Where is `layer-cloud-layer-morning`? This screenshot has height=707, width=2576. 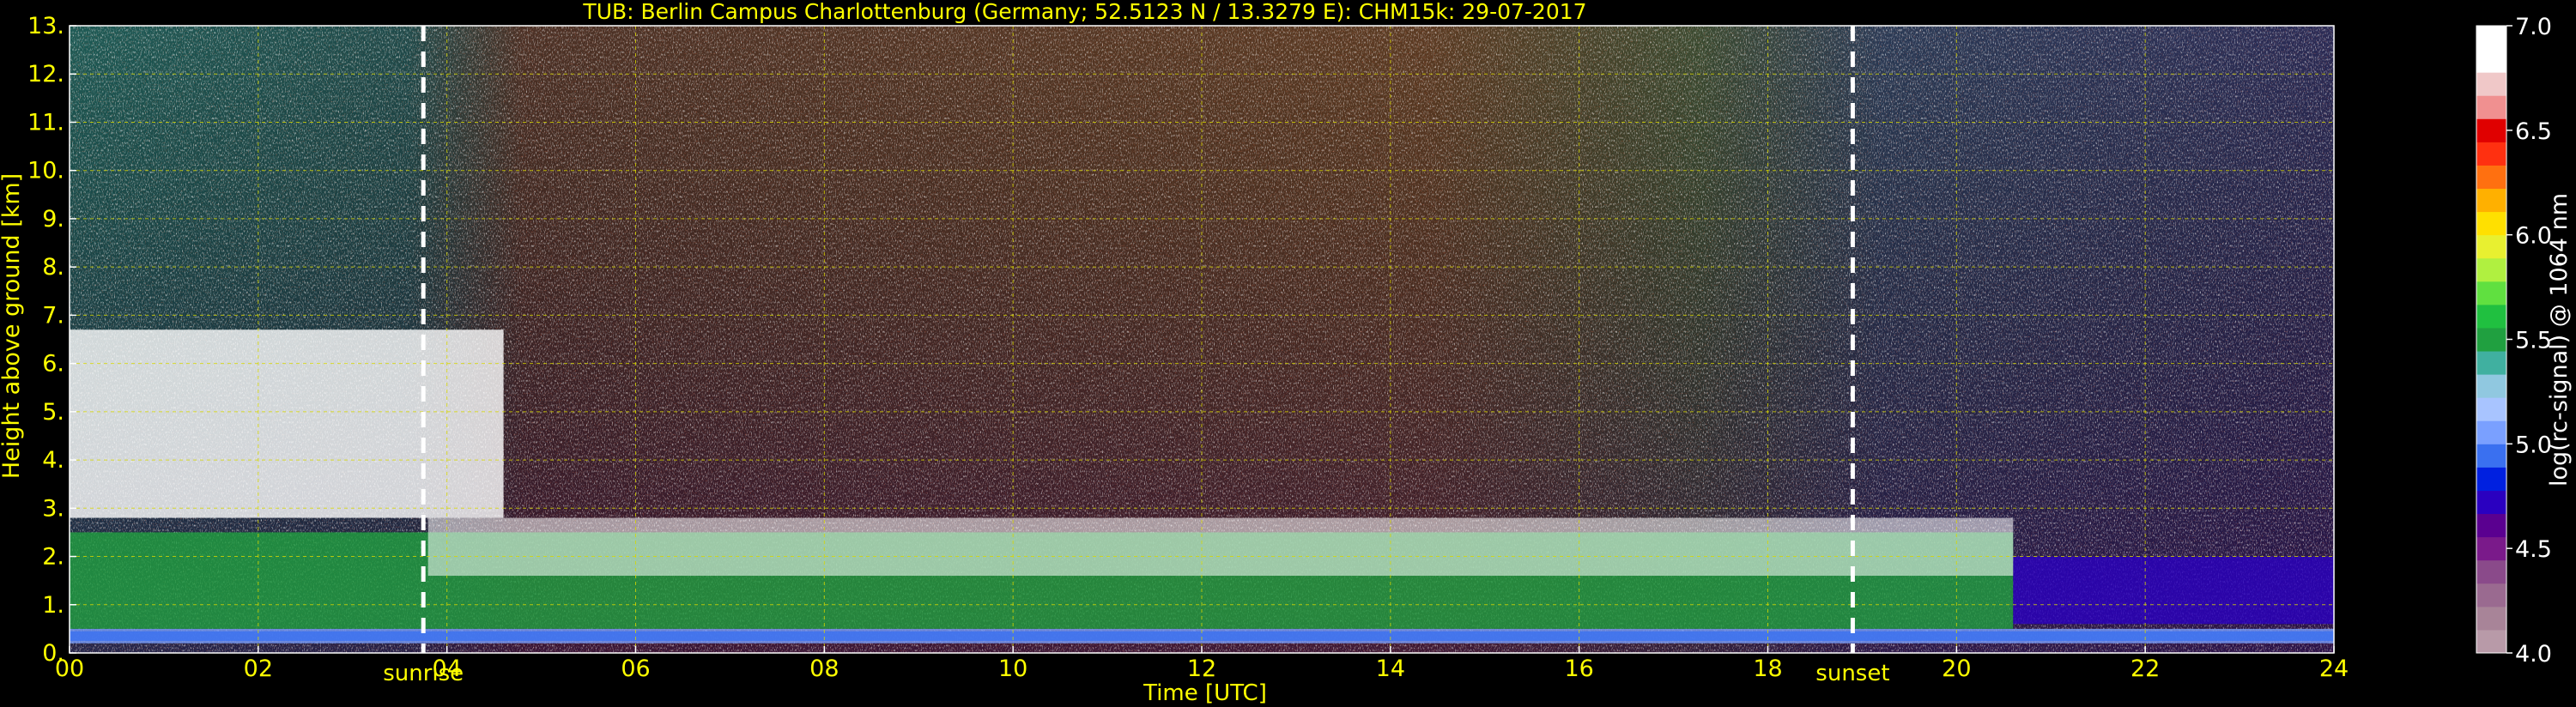 layer-cloud-layer-morning is located at coordinates (287, 424).